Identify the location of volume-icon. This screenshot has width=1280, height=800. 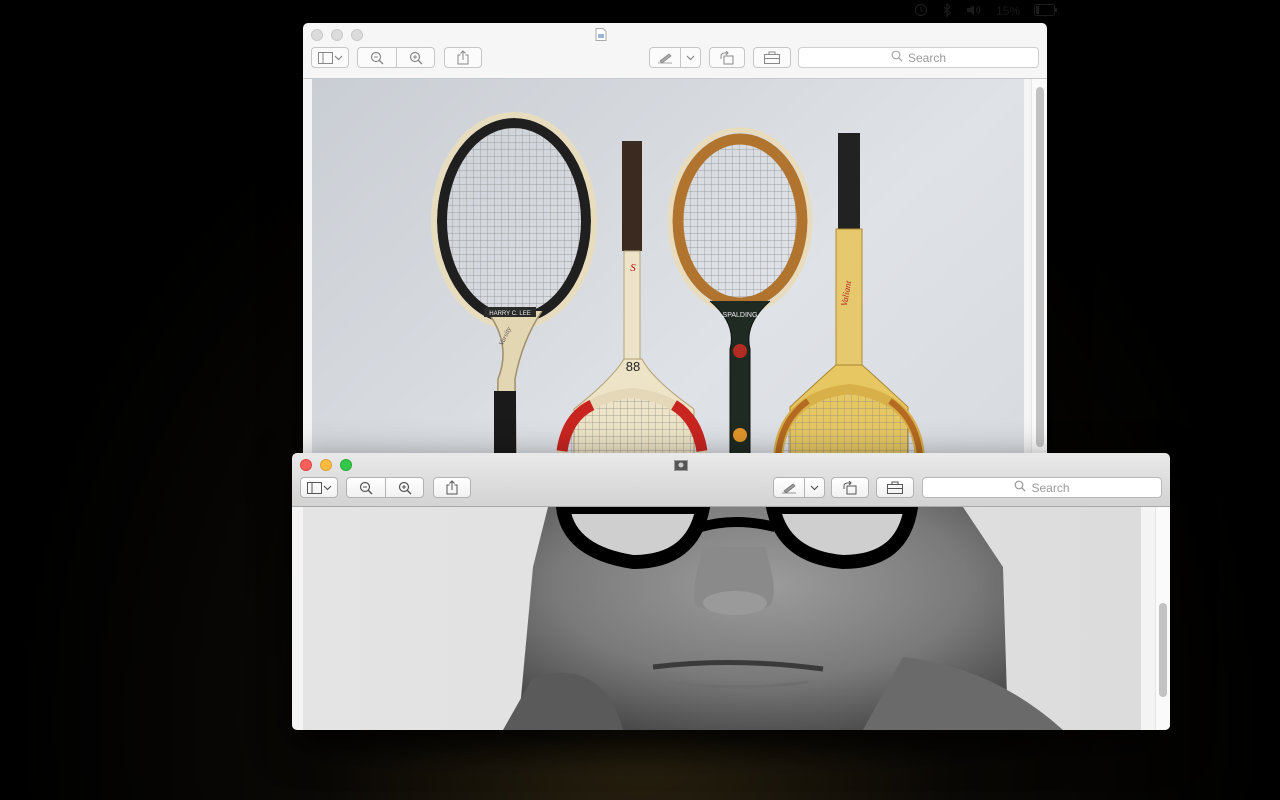
(974, 11).